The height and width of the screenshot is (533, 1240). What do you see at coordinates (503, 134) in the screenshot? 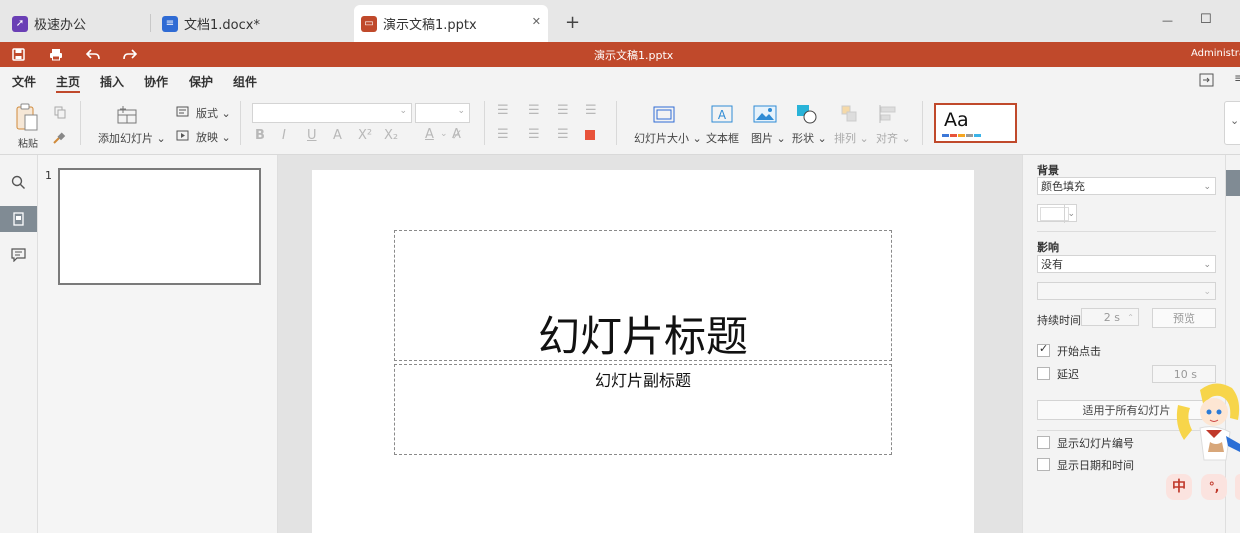
I see `align-left-icon: ☰` at bounding box center [503, 134].